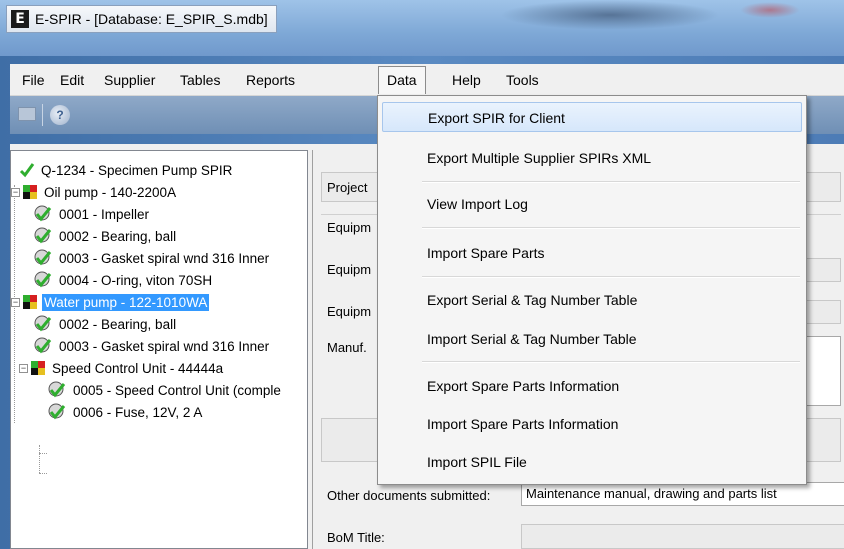  What do you see at coordinates (347, 347) in the screenshot?
I see `manuf-label: Manuf.` at bounding box center [347, 347].